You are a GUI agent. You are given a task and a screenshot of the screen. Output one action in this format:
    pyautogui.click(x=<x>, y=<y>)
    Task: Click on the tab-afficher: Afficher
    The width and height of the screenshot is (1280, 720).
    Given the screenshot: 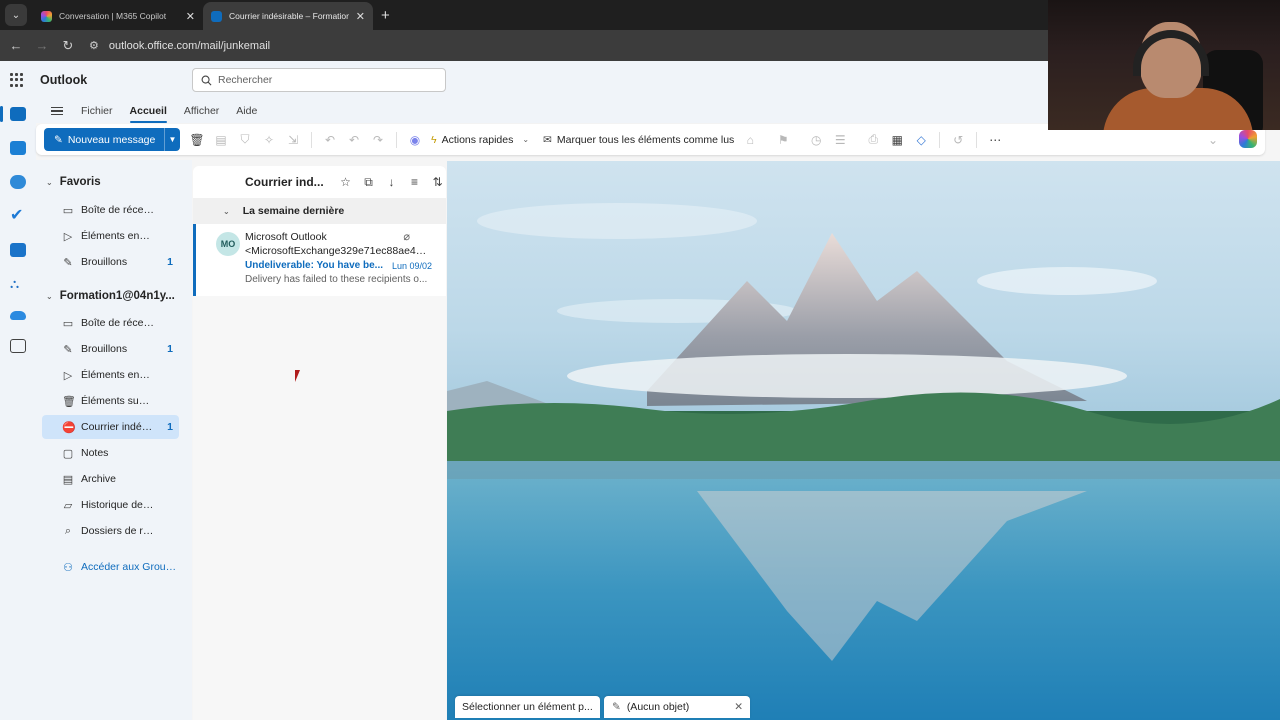 What is the action you would take?
    pyautogui.click(x=201, y=111)
    